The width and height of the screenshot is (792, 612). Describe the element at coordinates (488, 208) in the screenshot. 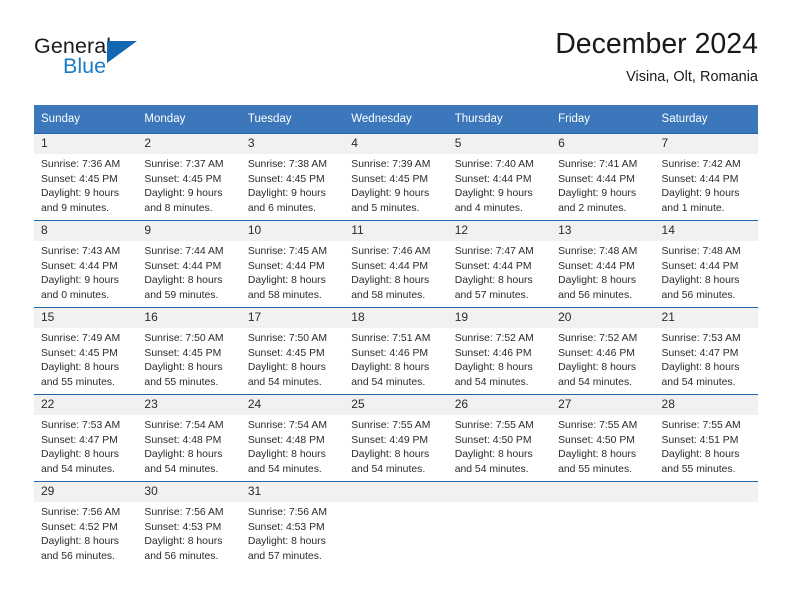

I see `daylight-text-line2: and 4 minutes.` at that location.